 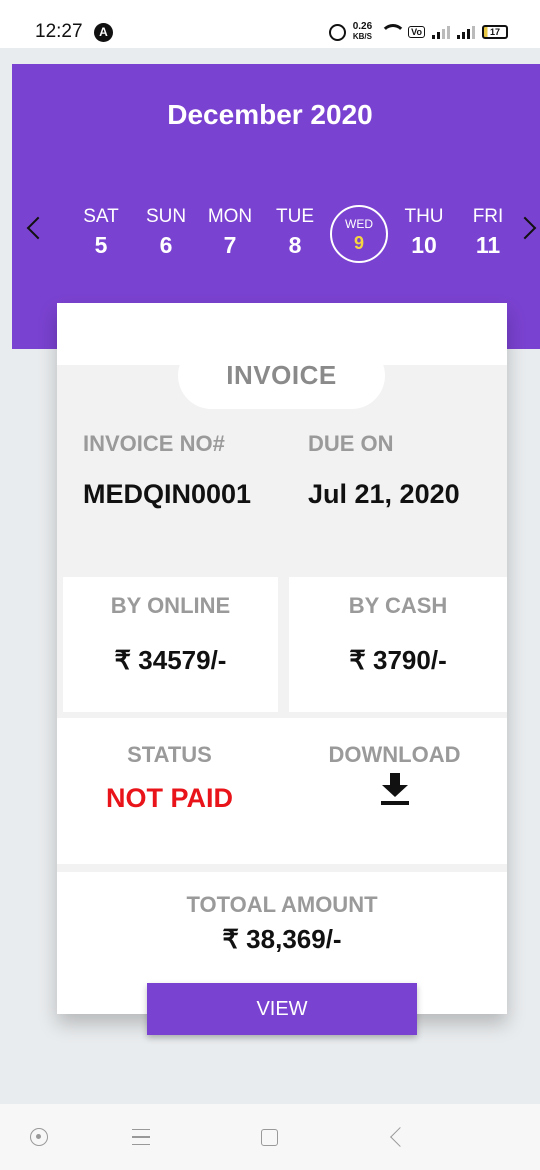 I want to click on day-sun: SUN 6, so click(x=166, y=232).